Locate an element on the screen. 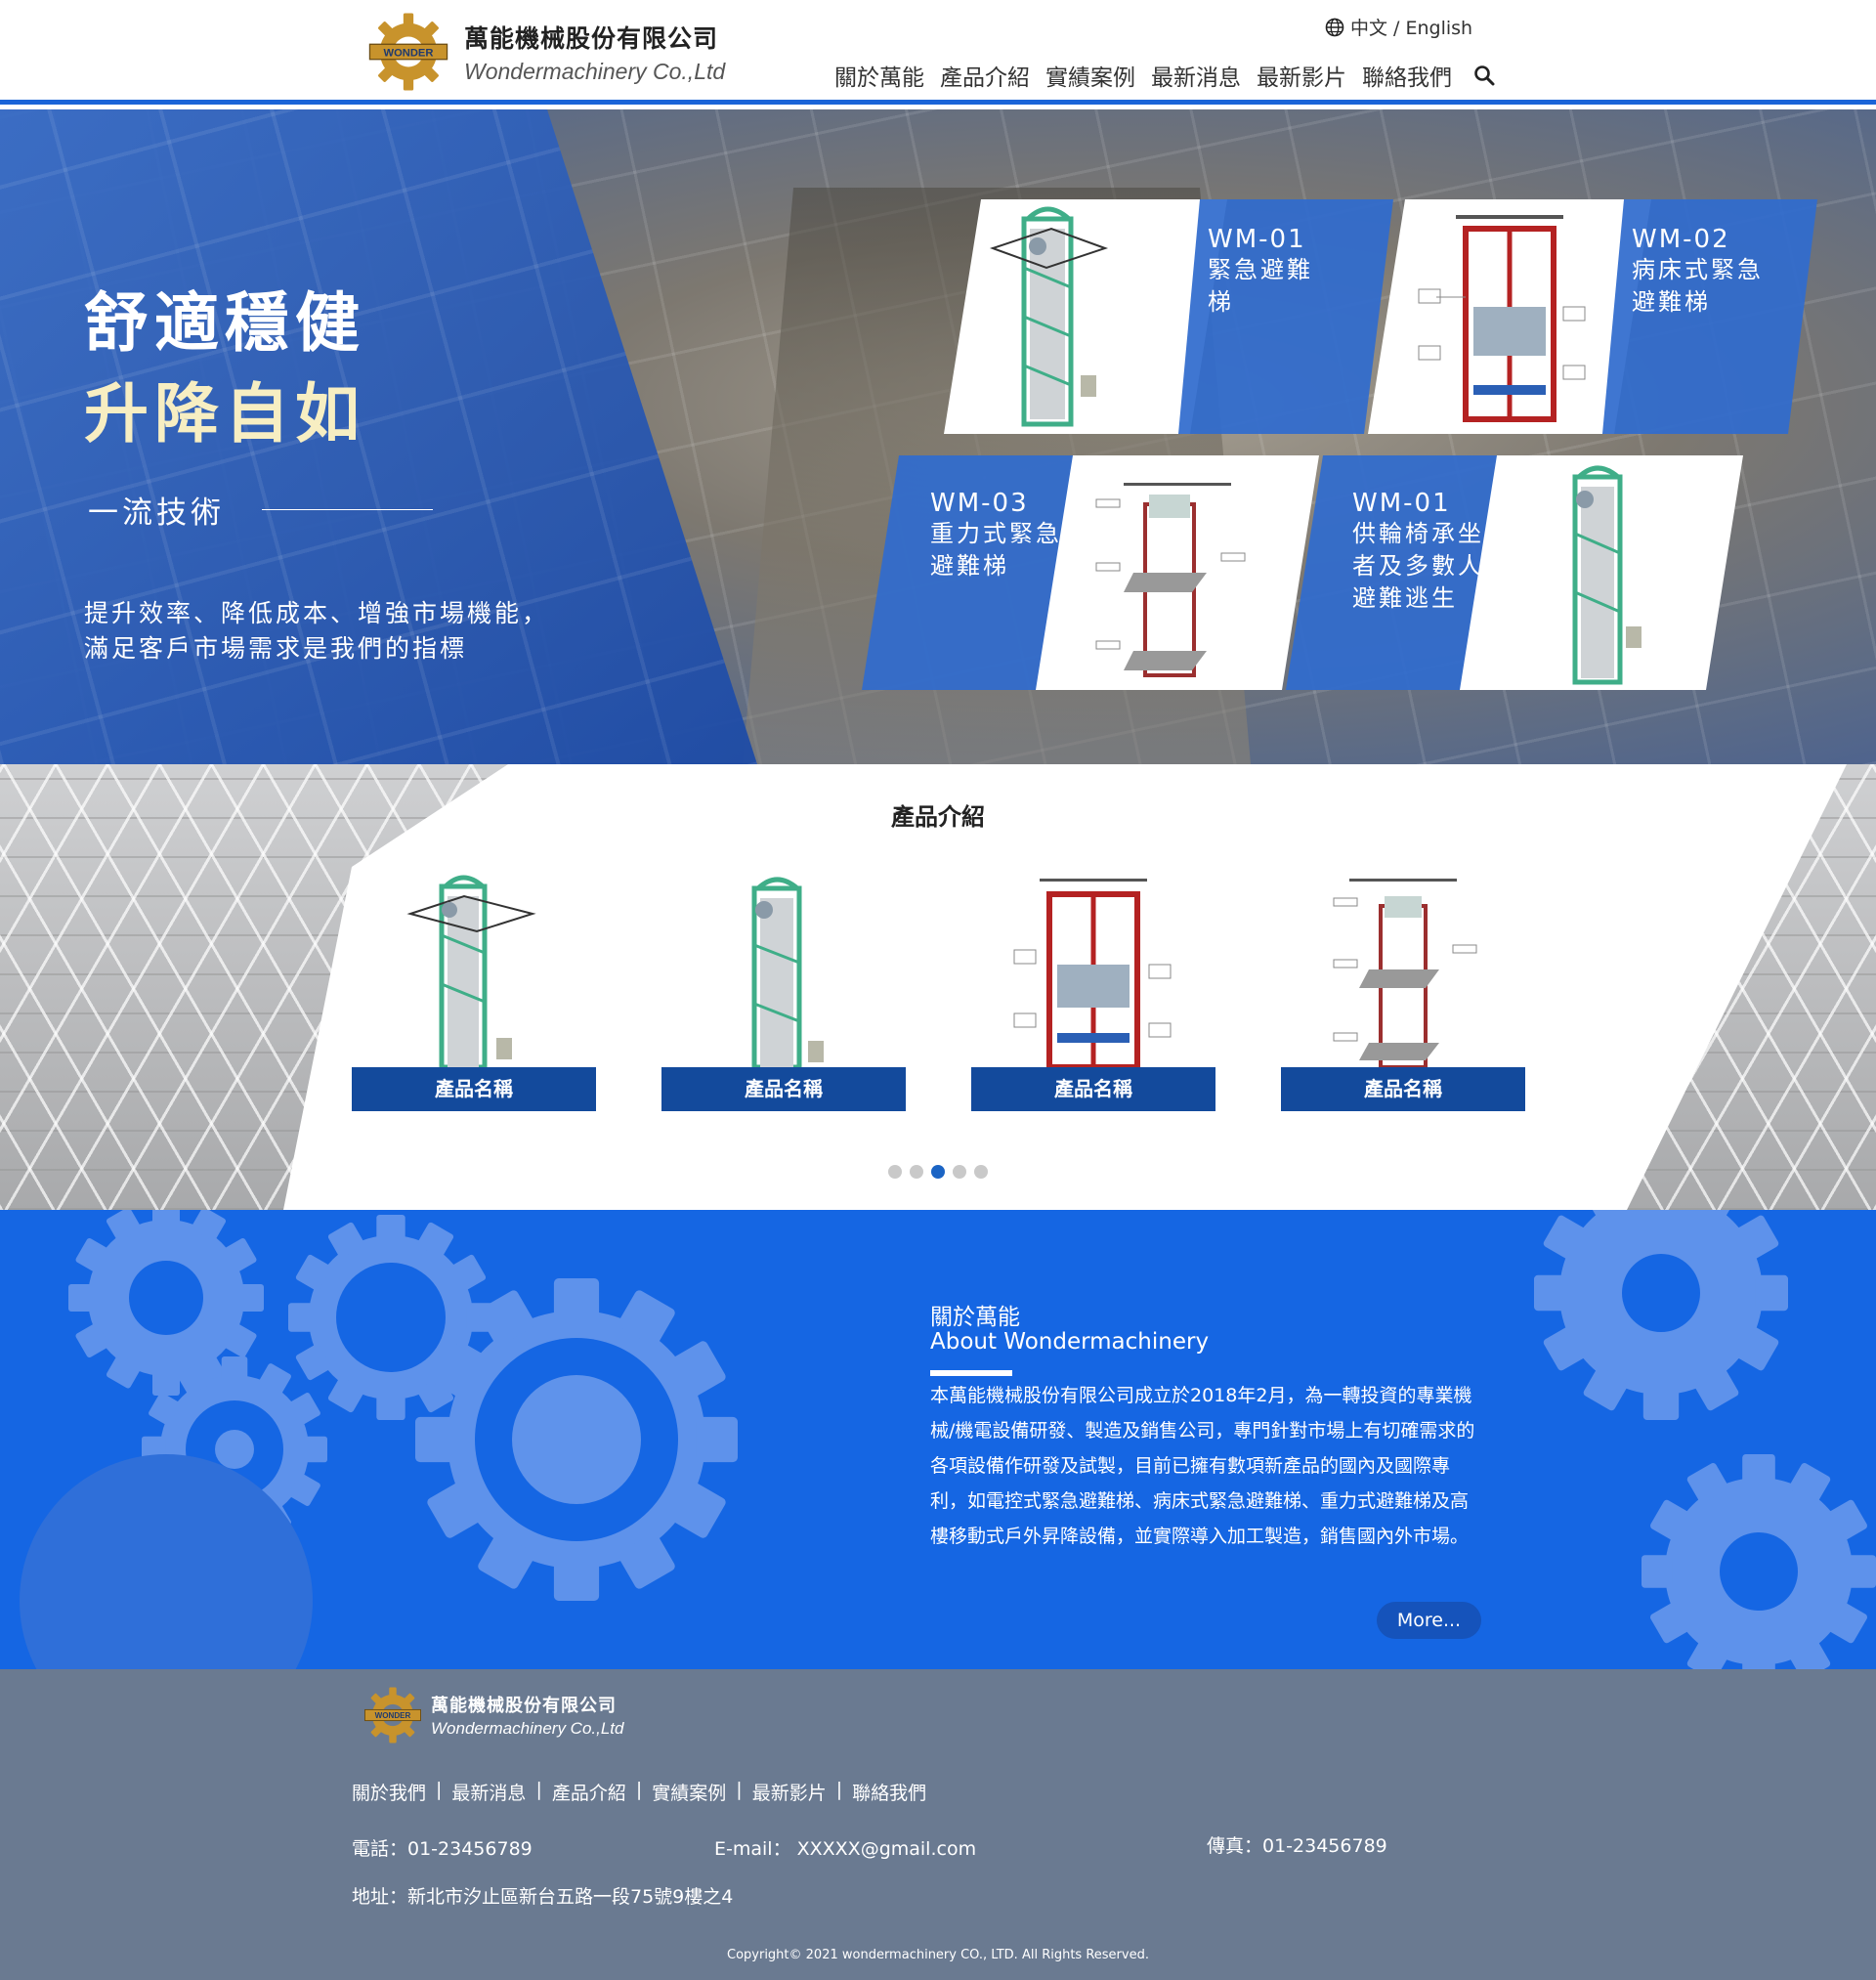 The width and height of the screenshot is (1876, 1980). footer-brand-cn: 萬能機械股份有限公司 is located at coordinates (524, 1706).